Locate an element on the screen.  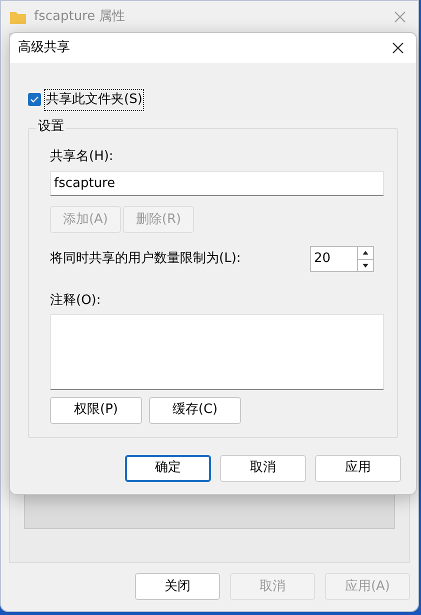
folder-icon is located at coordinates (18, 17).